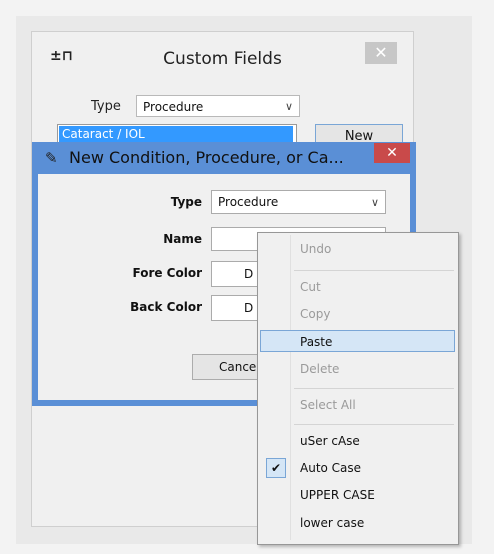  I want to click on menu-item-upper-case: UPPER CASE, so click(357, 495).